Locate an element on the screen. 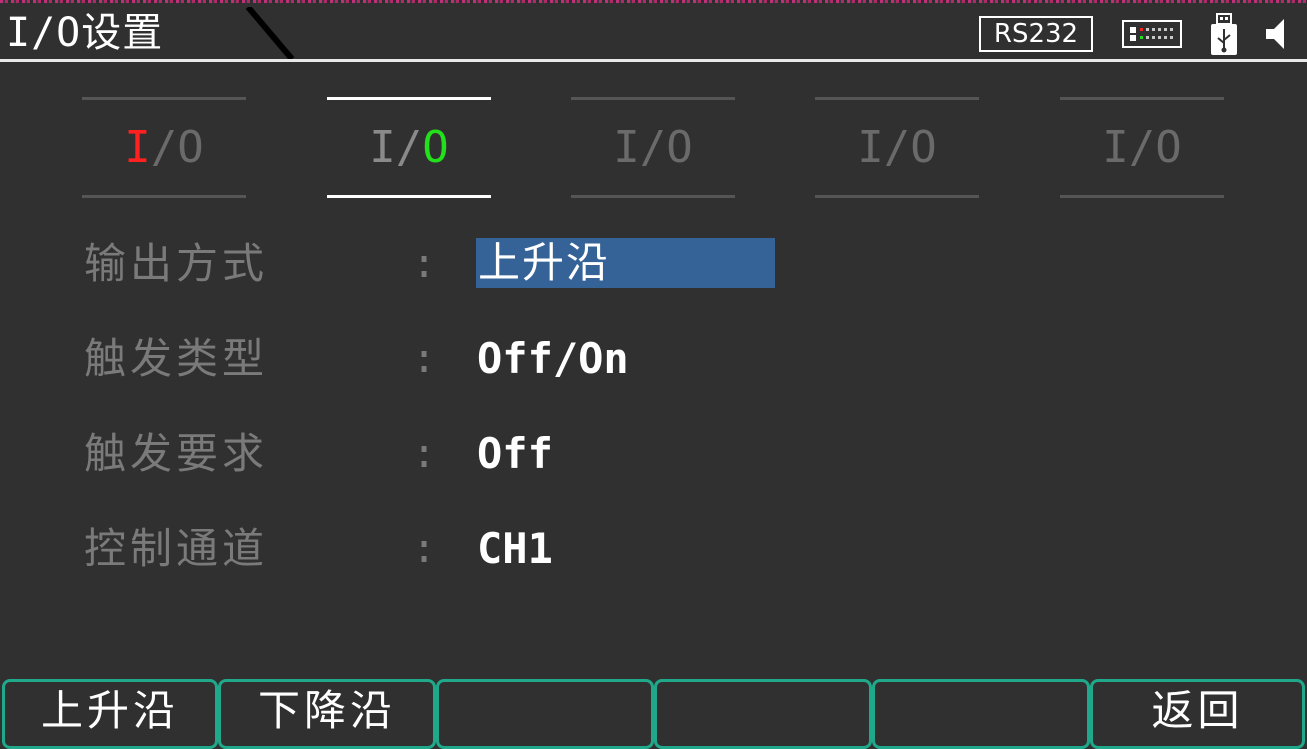  tab-io-2: I/O is located at coordinates (409, 147).